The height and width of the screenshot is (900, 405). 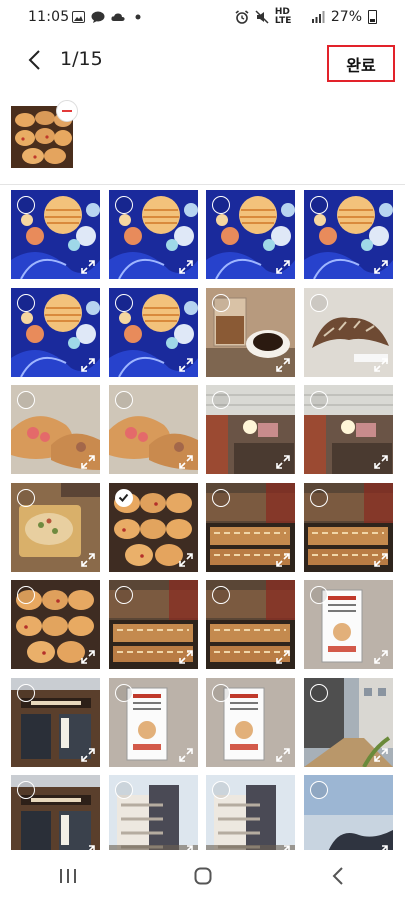 What do you see at coordinates (202, 17) in the screenshot?
I see `status-bar: 11:05 HD LTE 27%` at bounding box center [202, 17].